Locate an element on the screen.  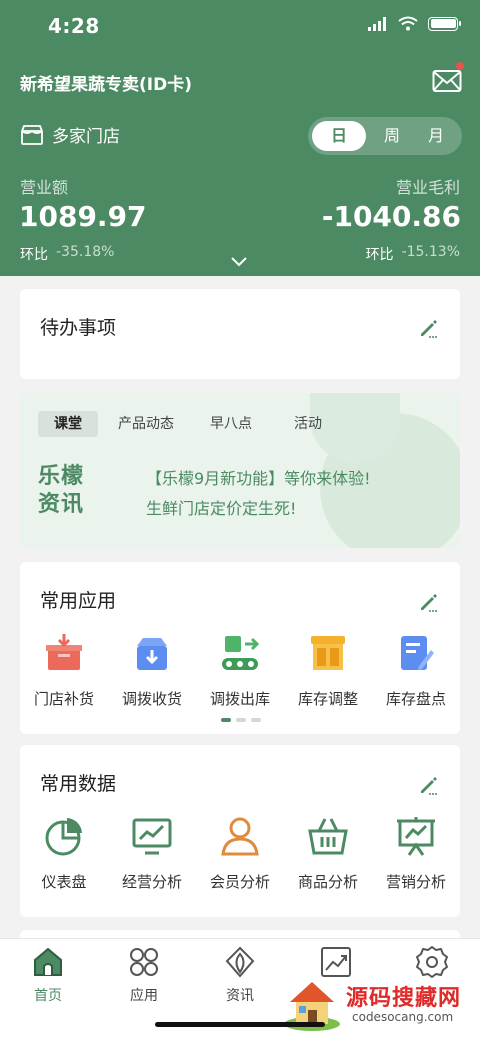
watermark-url: codesocang.com is located at coordinates (403, 1017).